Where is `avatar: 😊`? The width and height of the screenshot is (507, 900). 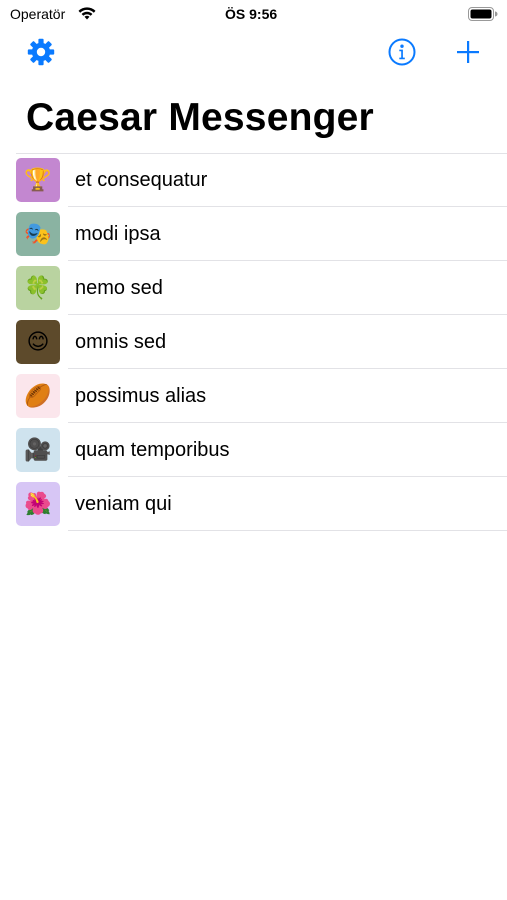 avatar: 😊 is located at coordinates (38, 342).